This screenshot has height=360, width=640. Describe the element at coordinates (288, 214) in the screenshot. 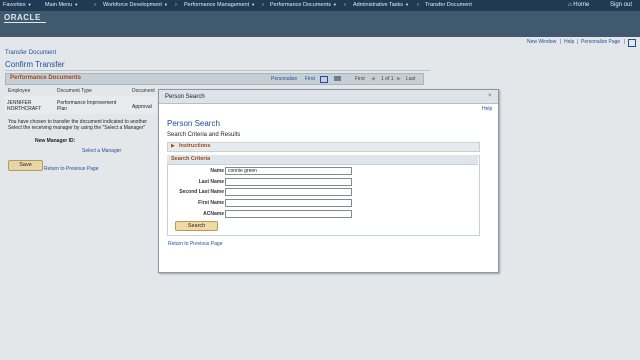

I see `acname-input` at that location.